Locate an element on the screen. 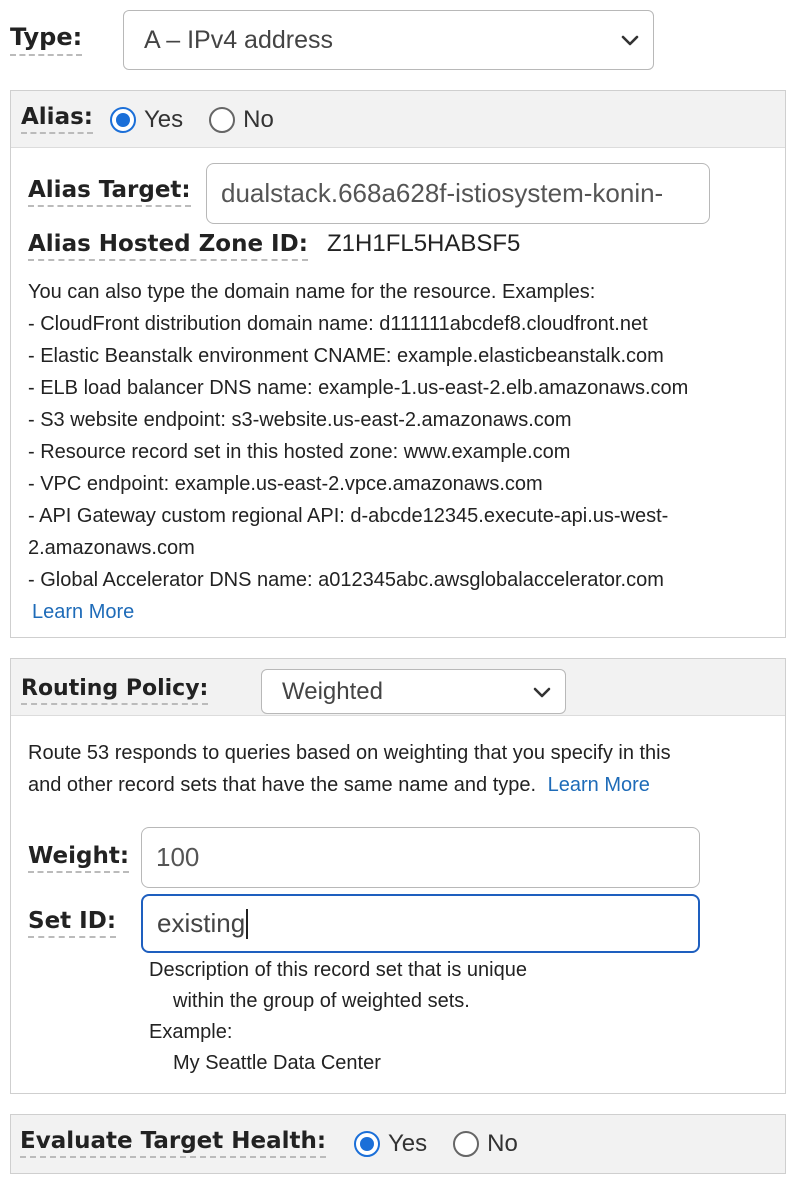 Image resolution: width=800 pixels, height=1188 pixels. alias-radio-group: Yes No is located at coordinates (205, 120).